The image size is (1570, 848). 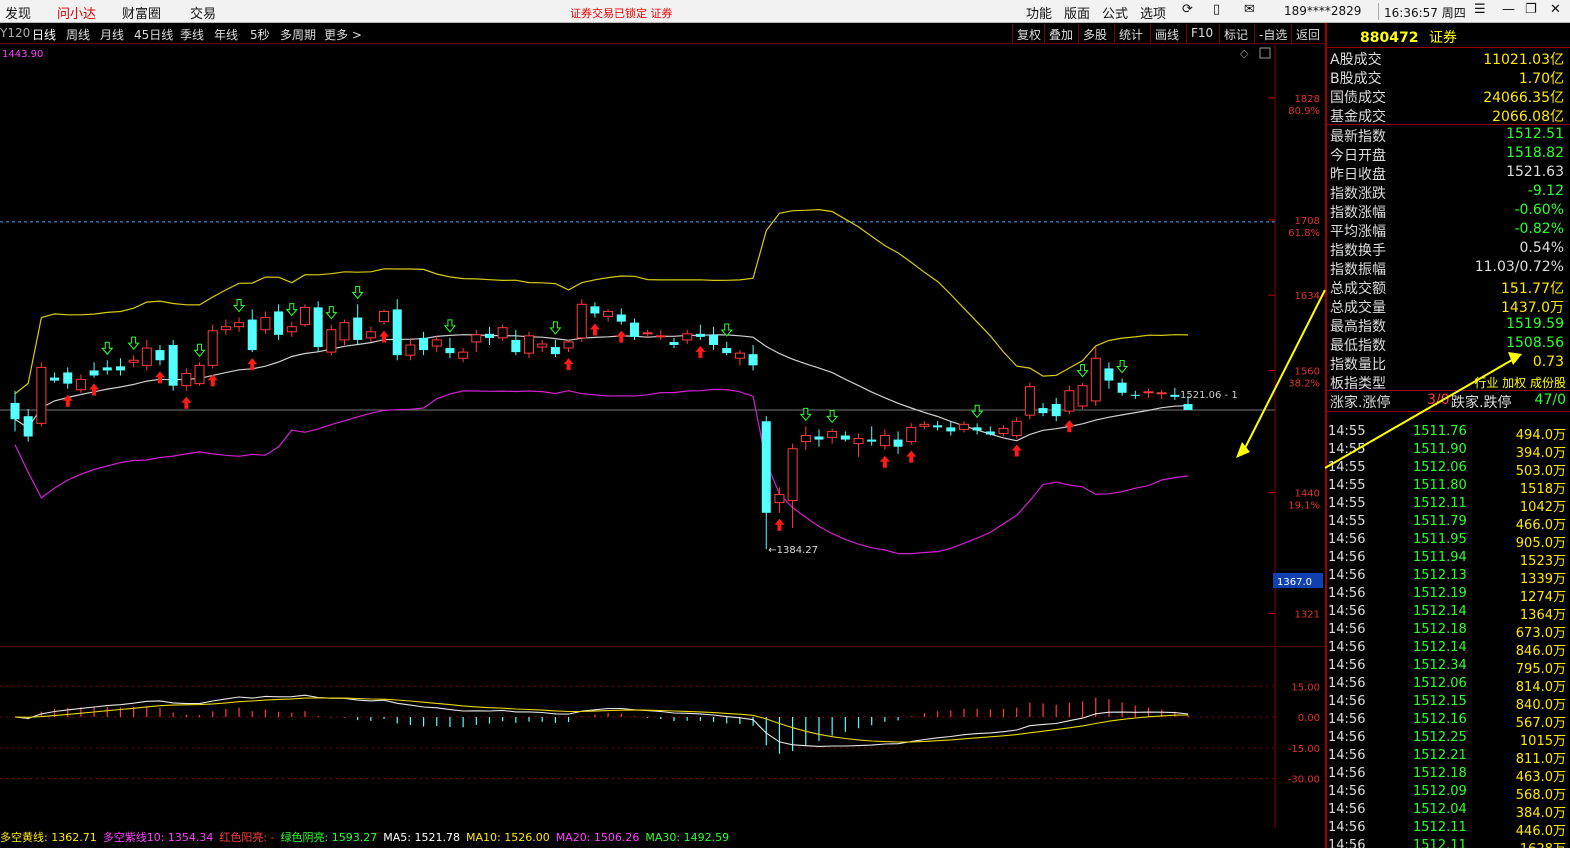 What do you see at coordinates (1077, 12) in the screenshot?
I see `menu-layout: 版面` at bounding box center [1077, 12].